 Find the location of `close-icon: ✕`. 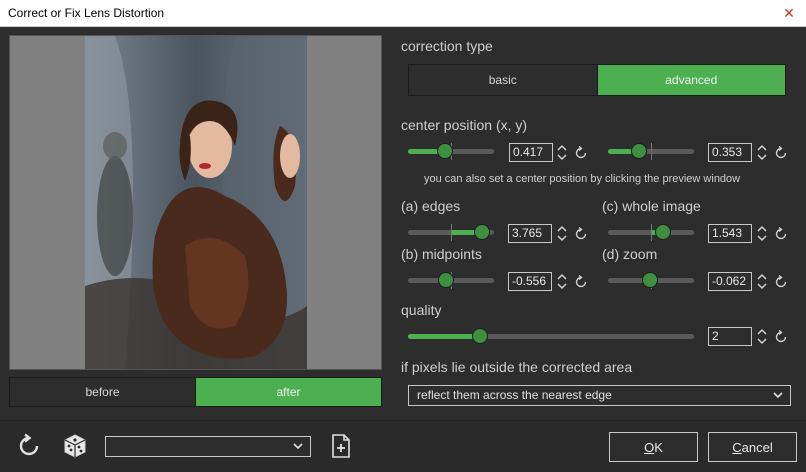

close-icon: ✕ is located at coordinates (789, 13).